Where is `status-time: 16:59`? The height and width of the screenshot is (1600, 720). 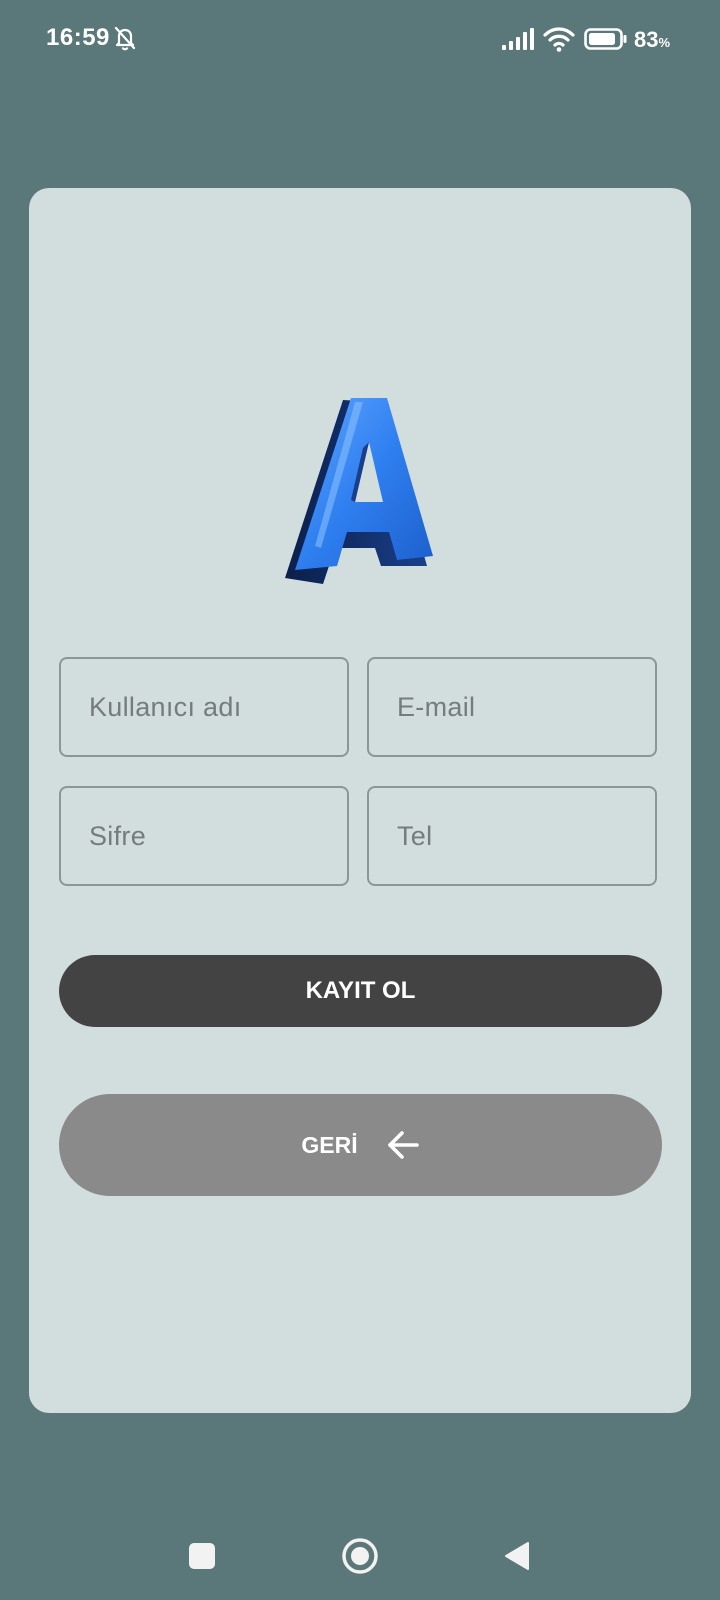 status-time: 16:59 is located at coordinates (78, 37).